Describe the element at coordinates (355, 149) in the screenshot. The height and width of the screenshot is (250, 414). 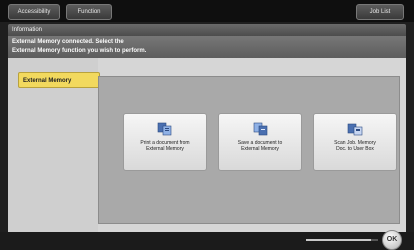
I see `action-label-line-2: Doc. to User Box` at that location.